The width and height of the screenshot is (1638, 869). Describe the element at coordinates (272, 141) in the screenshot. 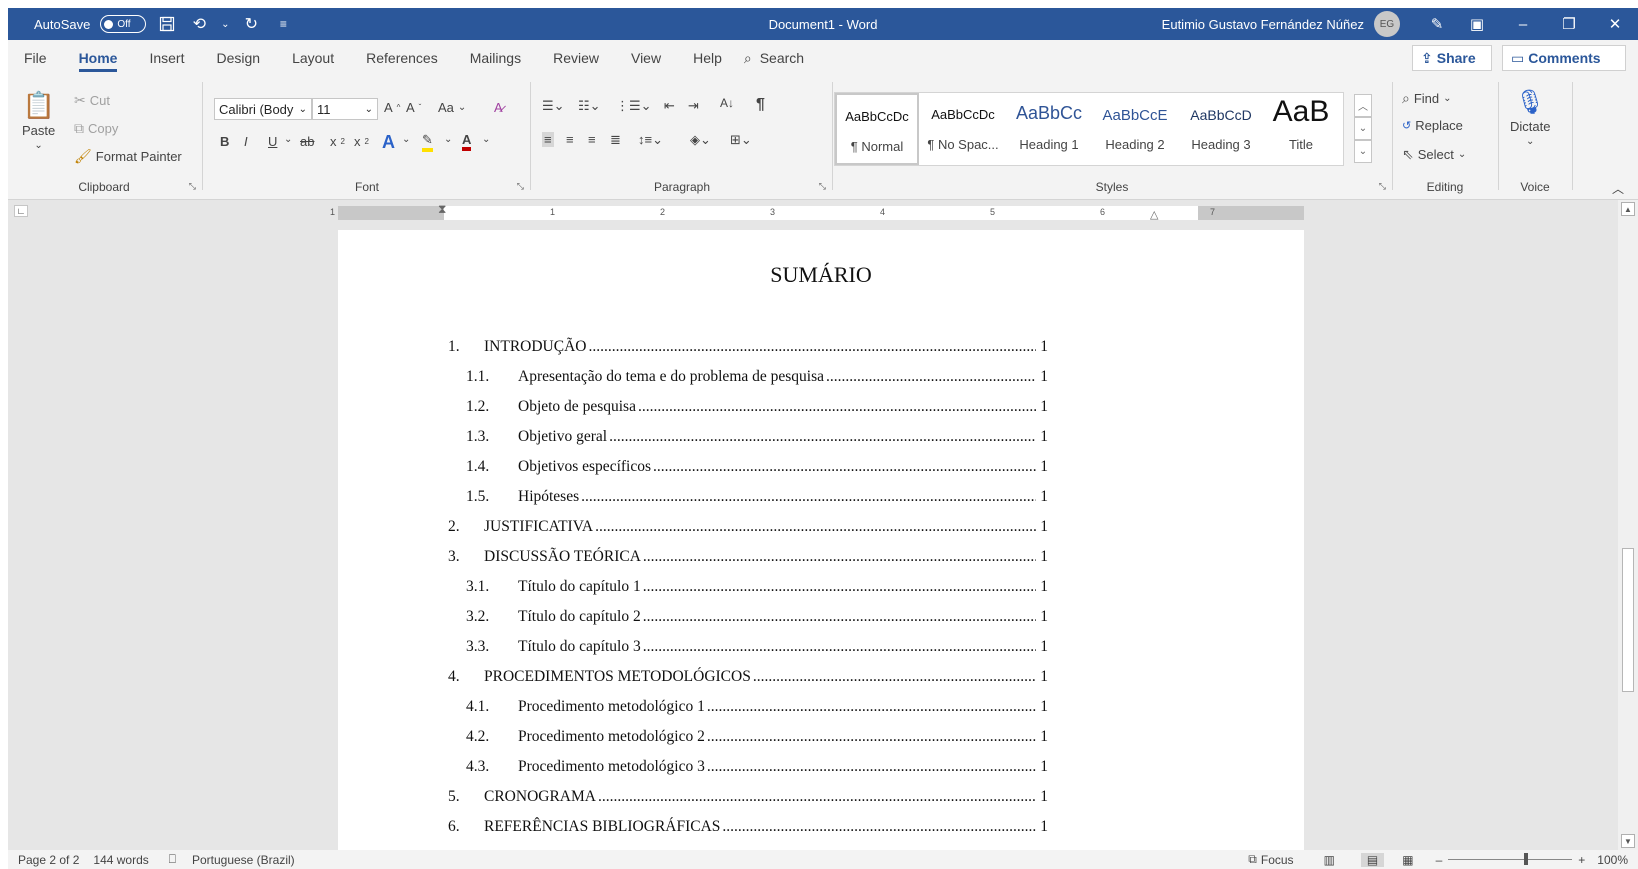

I see `underline-icon: U` at that location.